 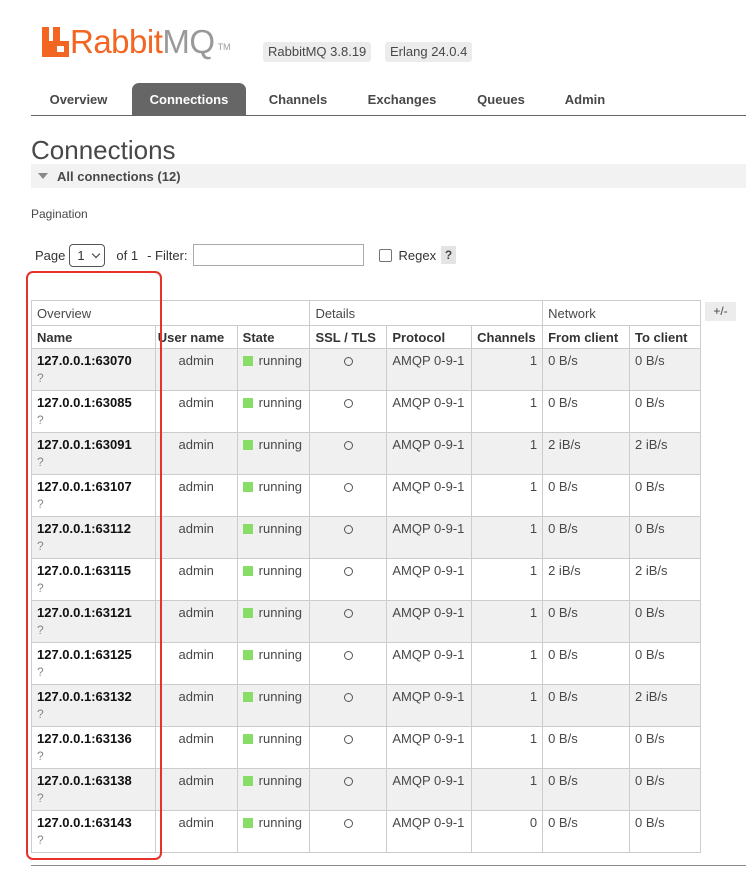 I want to click on page-select: 1, so click(x=87, y=255).